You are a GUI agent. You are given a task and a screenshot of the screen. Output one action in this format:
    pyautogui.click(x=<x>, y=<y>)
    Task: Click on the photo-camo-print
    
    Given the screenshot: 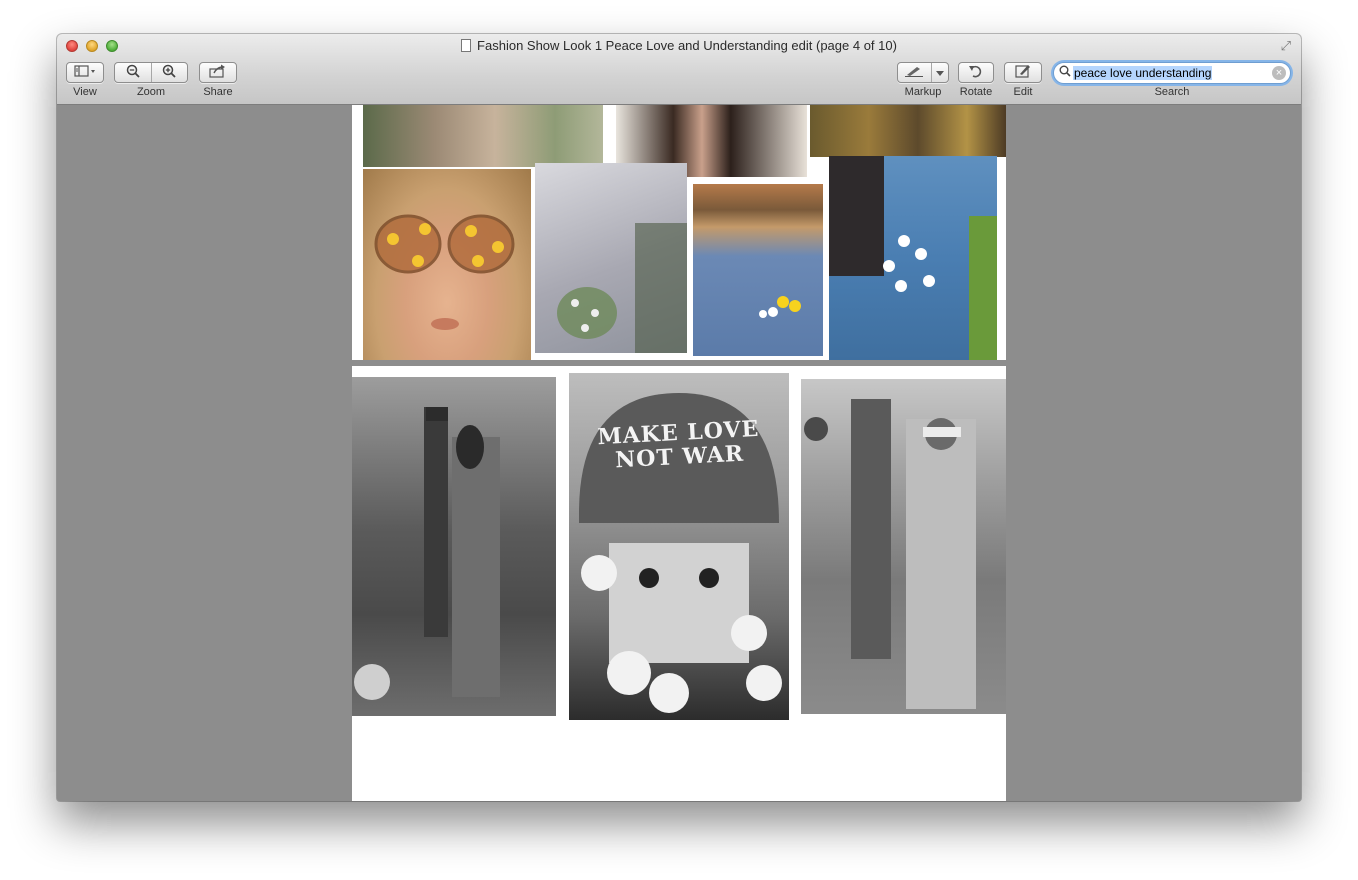 What is the action you would take?
    pyautogui.click(x=908, y=131)
    